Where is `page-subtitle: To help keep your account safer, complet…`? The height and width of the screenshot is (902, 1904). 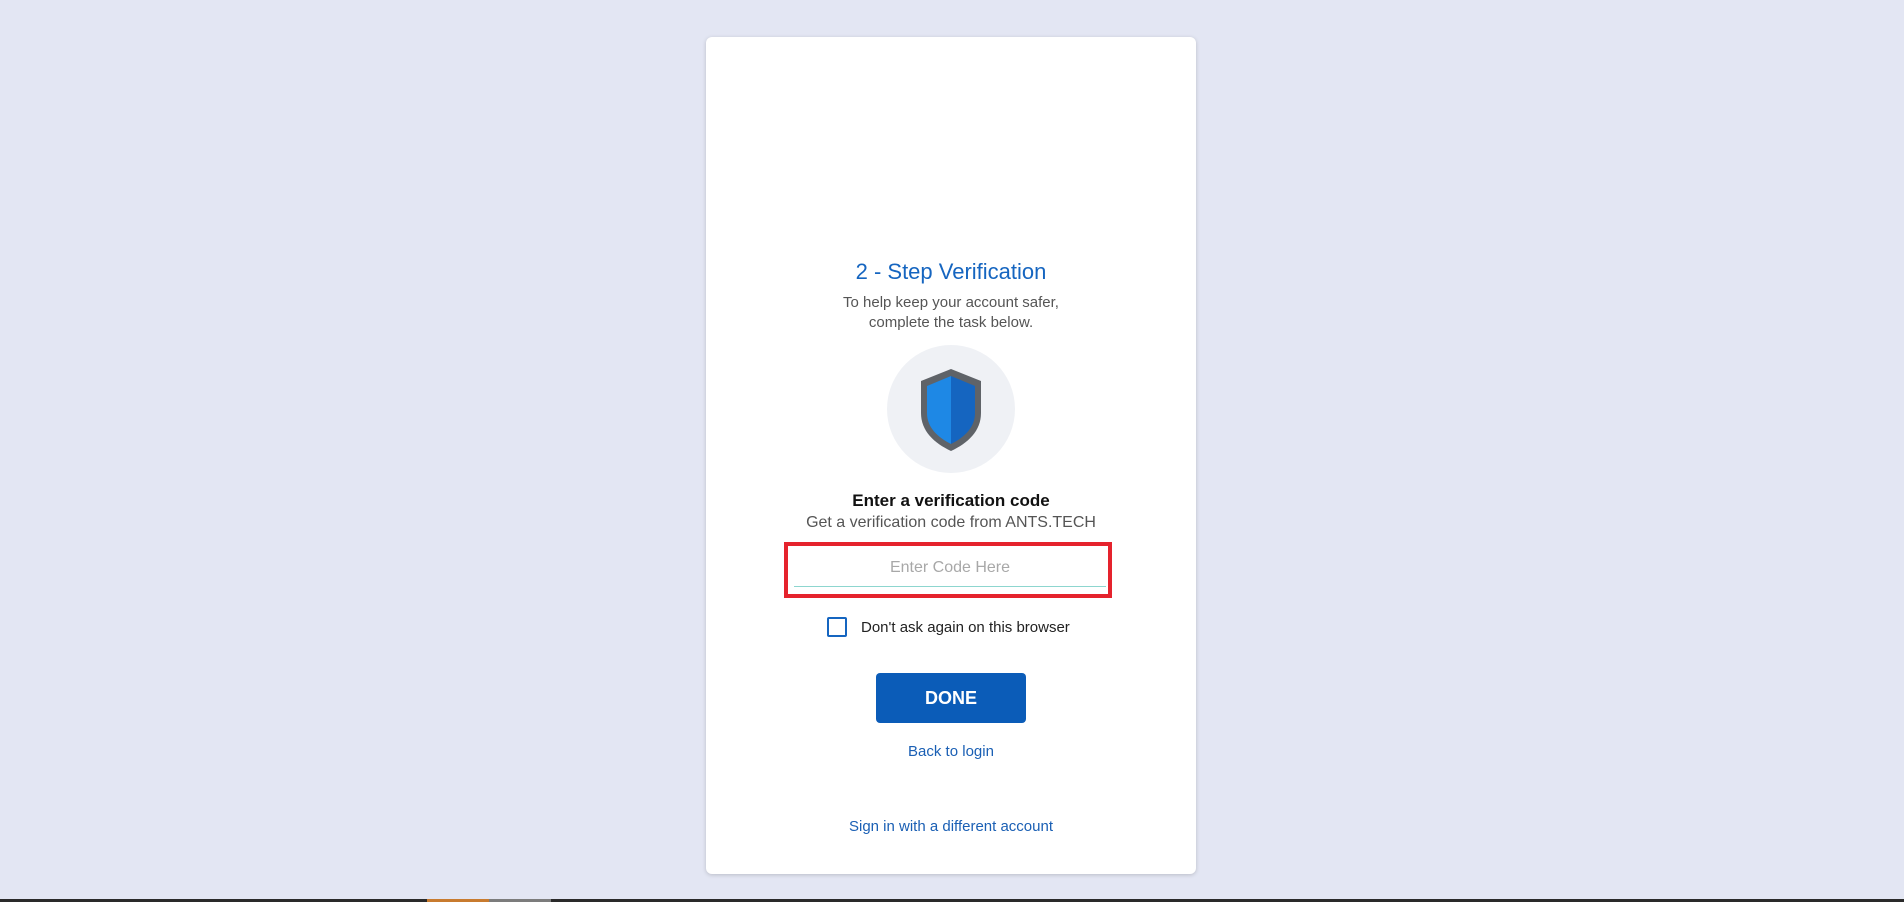
page-subtitle: To help keep your account safer, complet… is located at coordinates (951, 313).